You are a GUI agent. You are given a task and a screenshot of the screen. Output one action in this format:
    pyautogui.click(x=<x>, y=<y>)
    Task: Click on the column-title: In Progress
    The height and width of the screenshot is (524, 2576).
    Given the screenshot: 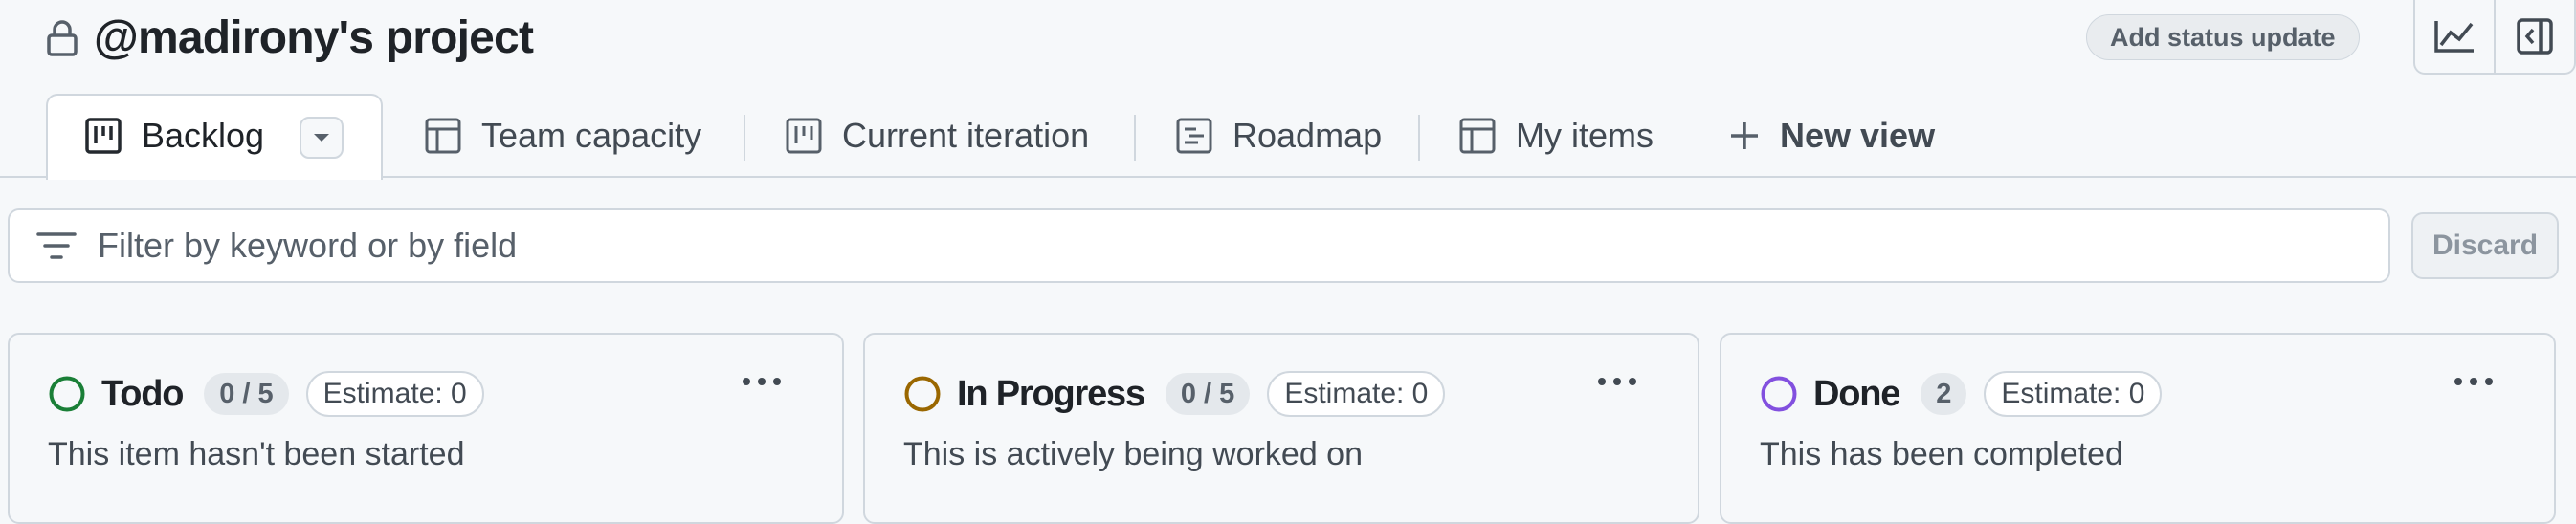 What is the action you would take?
    pyautogui.click(x=1051, y=394)
    